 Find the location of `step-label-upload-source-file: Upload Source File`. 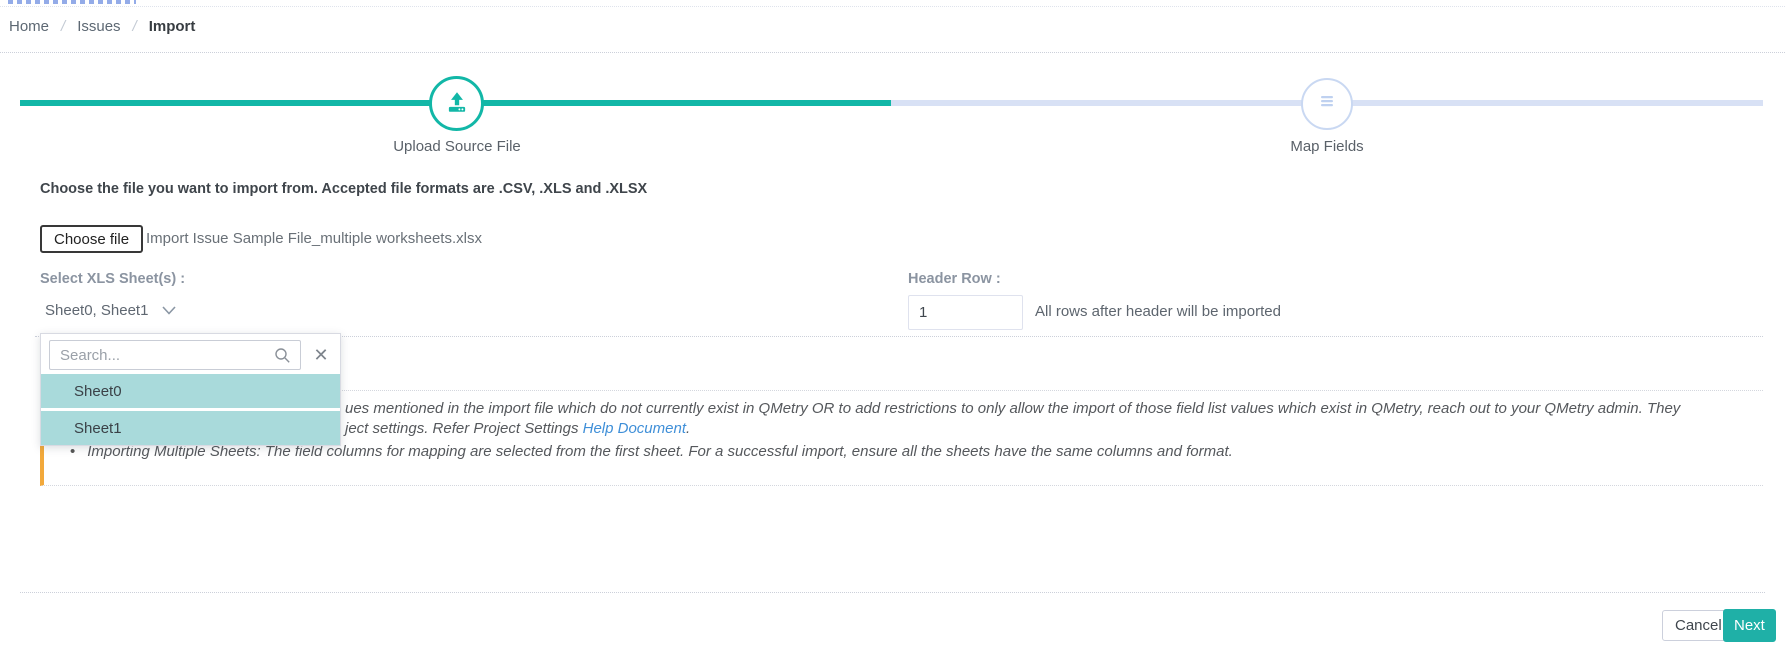

step-label-upload-source-file: Upload Source File is located at coordinates (457, 146).